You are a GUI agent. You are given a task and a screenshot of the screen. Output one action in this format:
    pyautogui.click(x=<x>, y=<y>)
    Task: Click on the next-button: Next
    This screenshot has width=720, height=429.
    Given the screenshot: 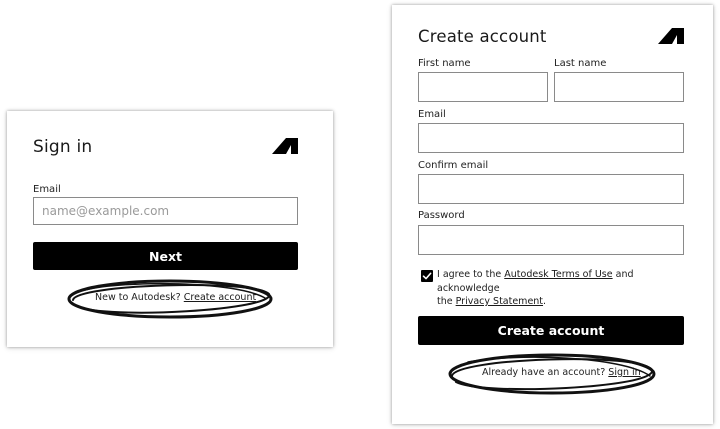 What is the action you would take?
    pyautogui.click(x=165, y=256)
    